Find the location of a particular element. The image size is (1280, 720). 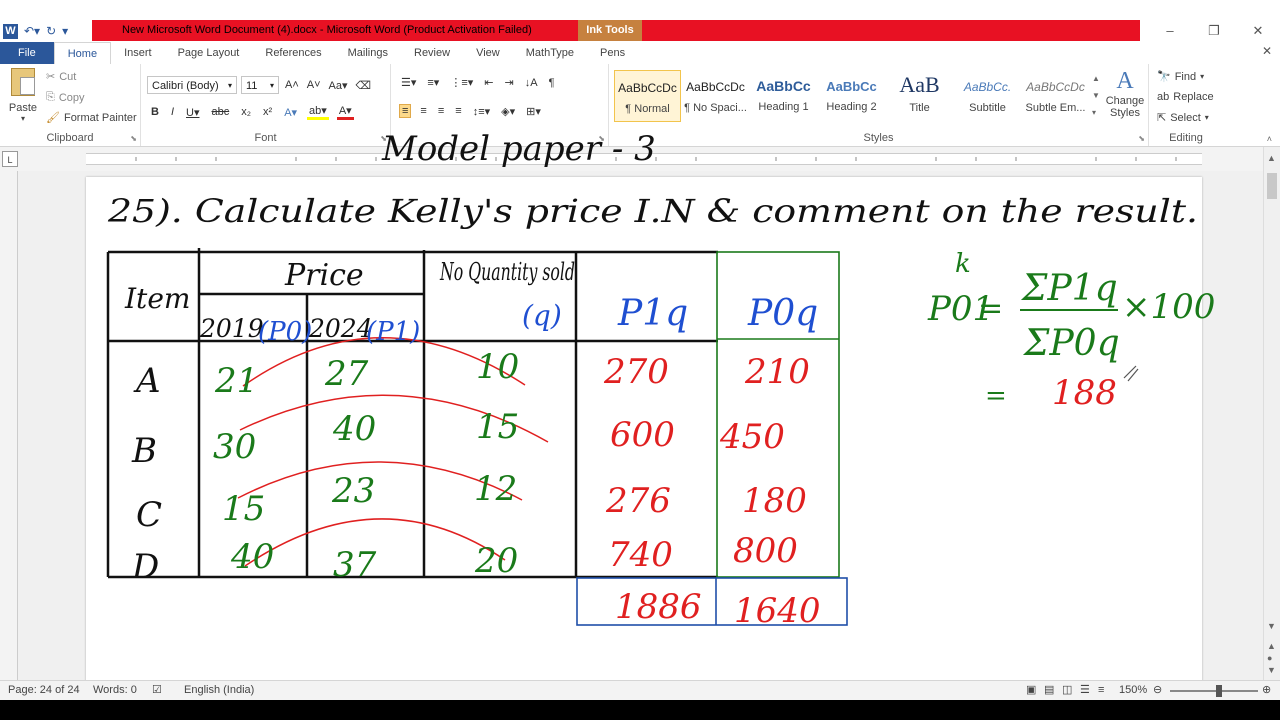

zoom-slider is located at coordinates (1214, 691).